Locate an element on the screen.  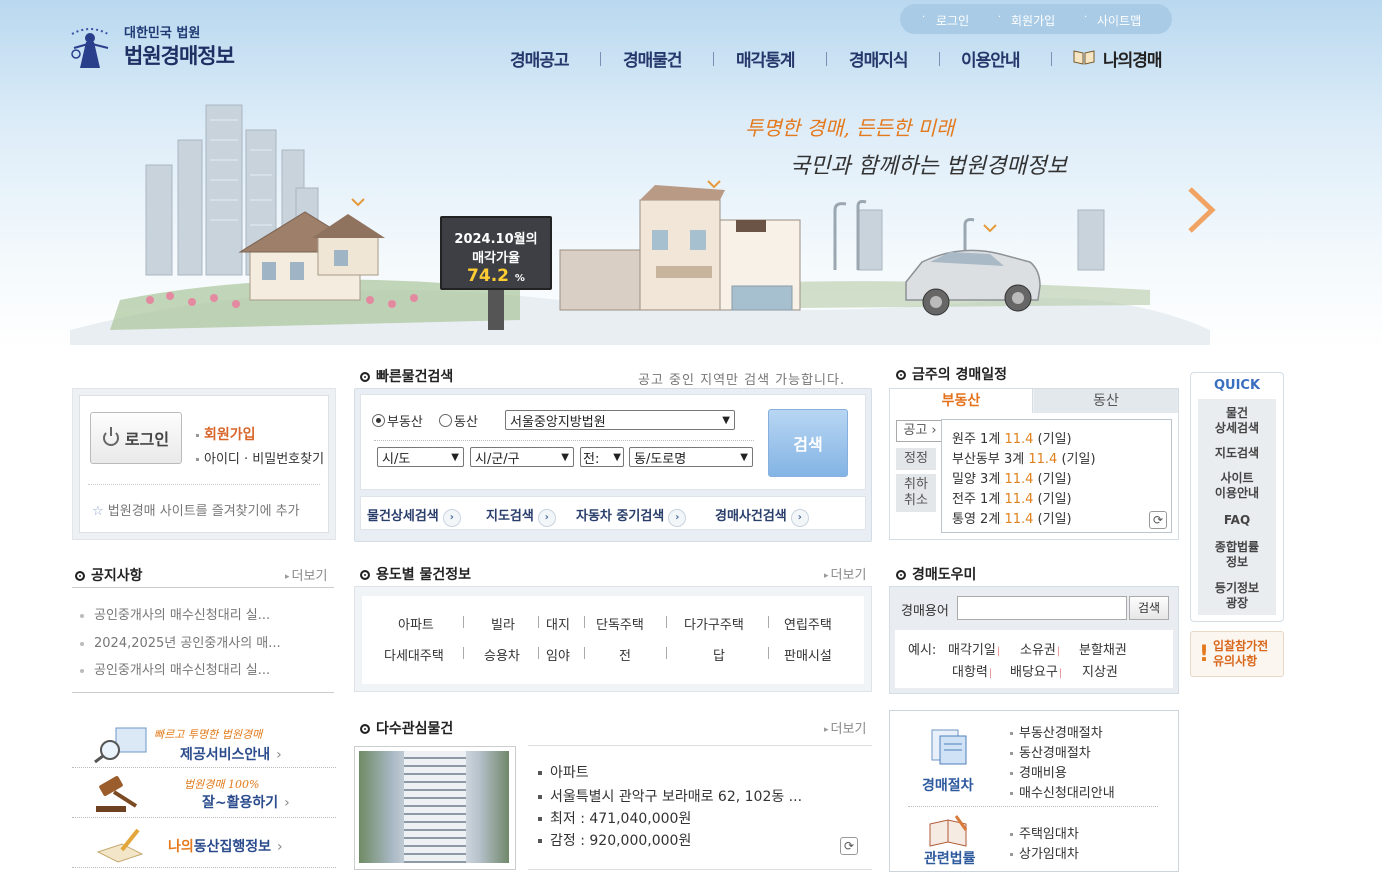
find-id-password-link: 아이디 · 비밀번호찾기 is located at coordinates (260, 457).